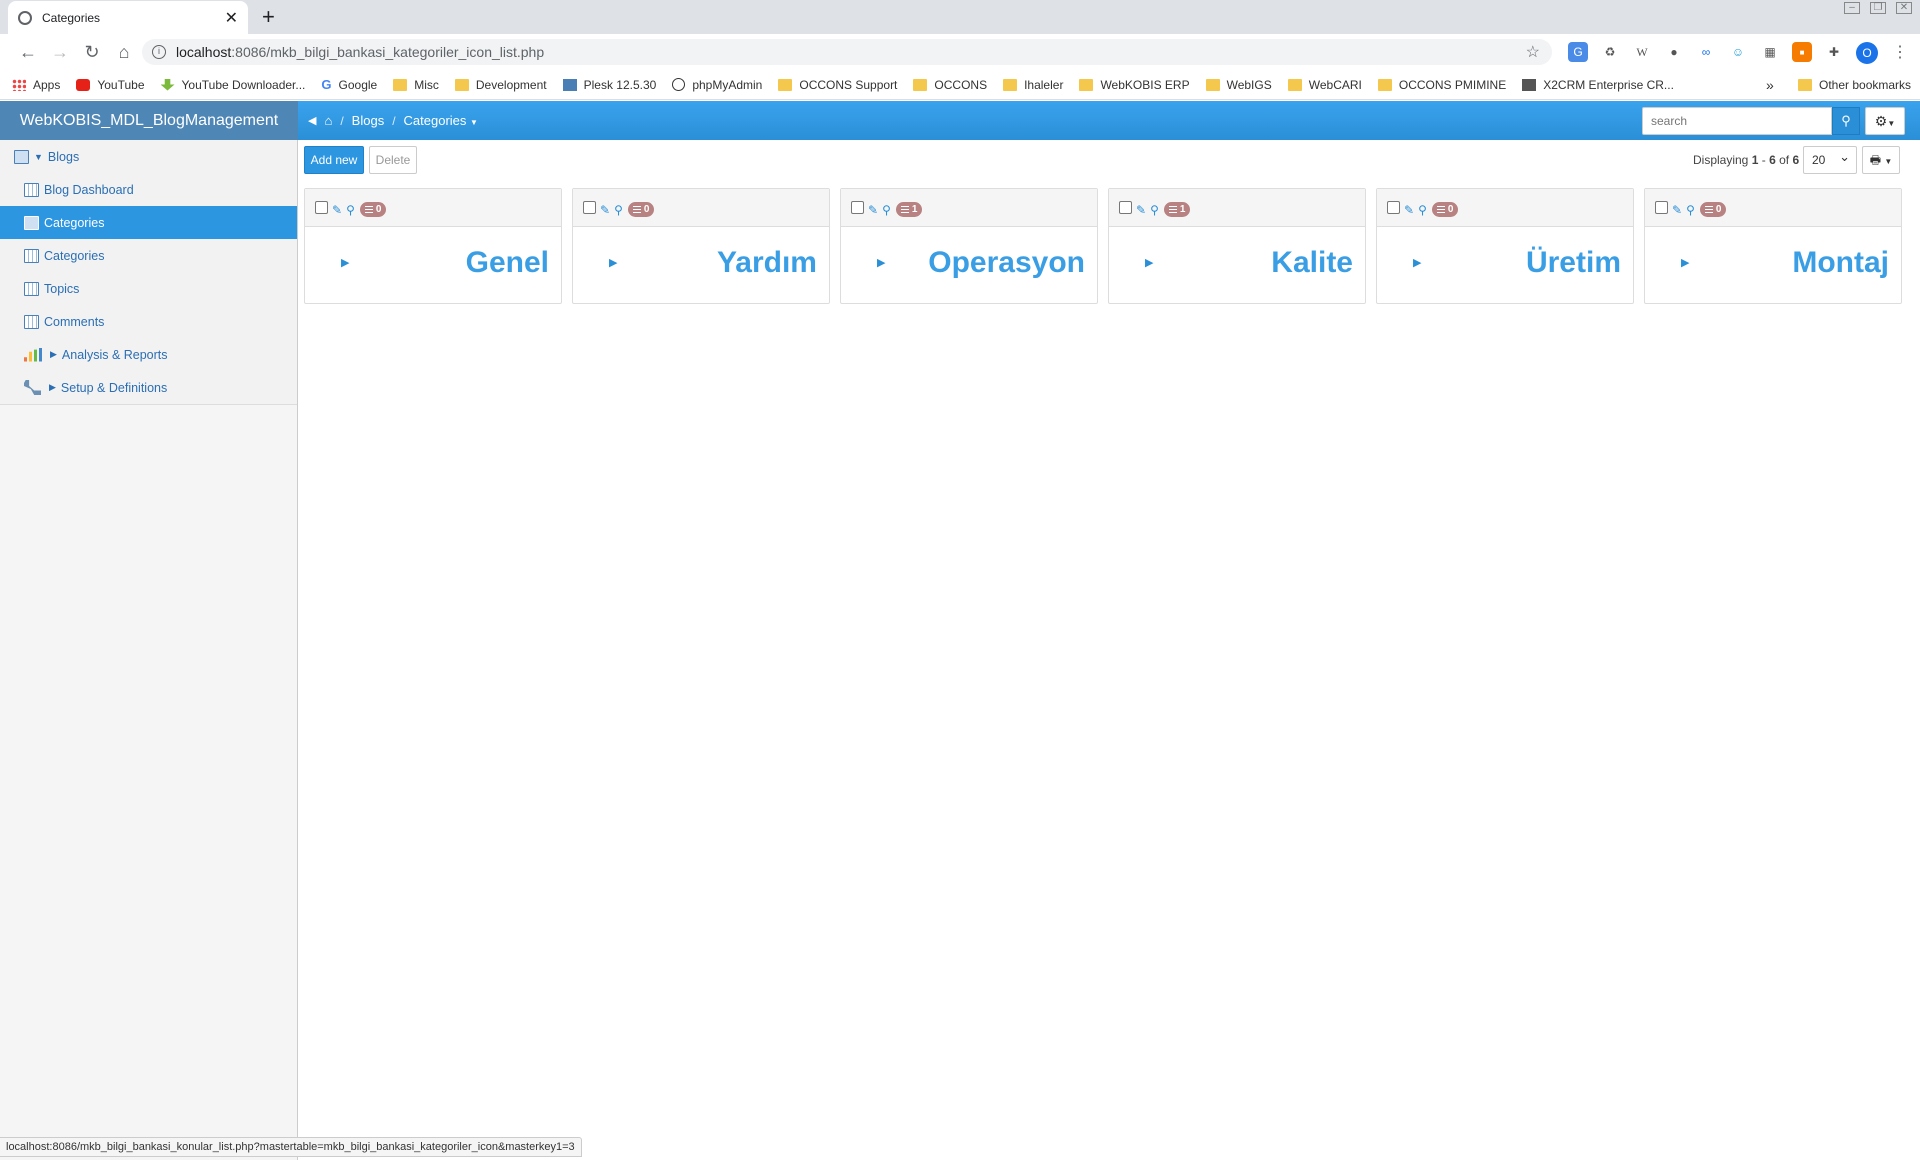 The height and width of the screenshot is (1160, 1920). What do you see at coordinates (1854, 85) in the screenshot?
I see `other-bookmarks: Other bookmarks` at bounding box center [1854, 85].